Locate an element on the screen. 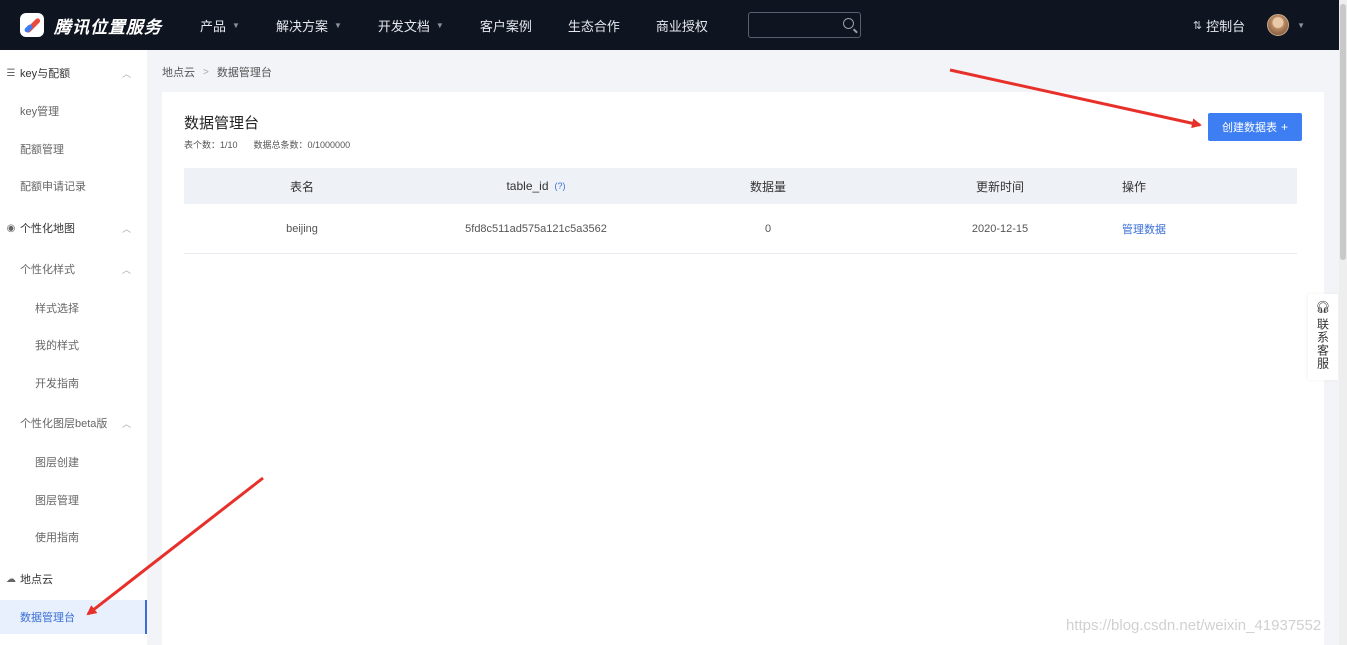 The height and width of the screenshot is (645, 1347). header-right: ⇅ 控制台 ▼ is located at coordinates (1249, 25).